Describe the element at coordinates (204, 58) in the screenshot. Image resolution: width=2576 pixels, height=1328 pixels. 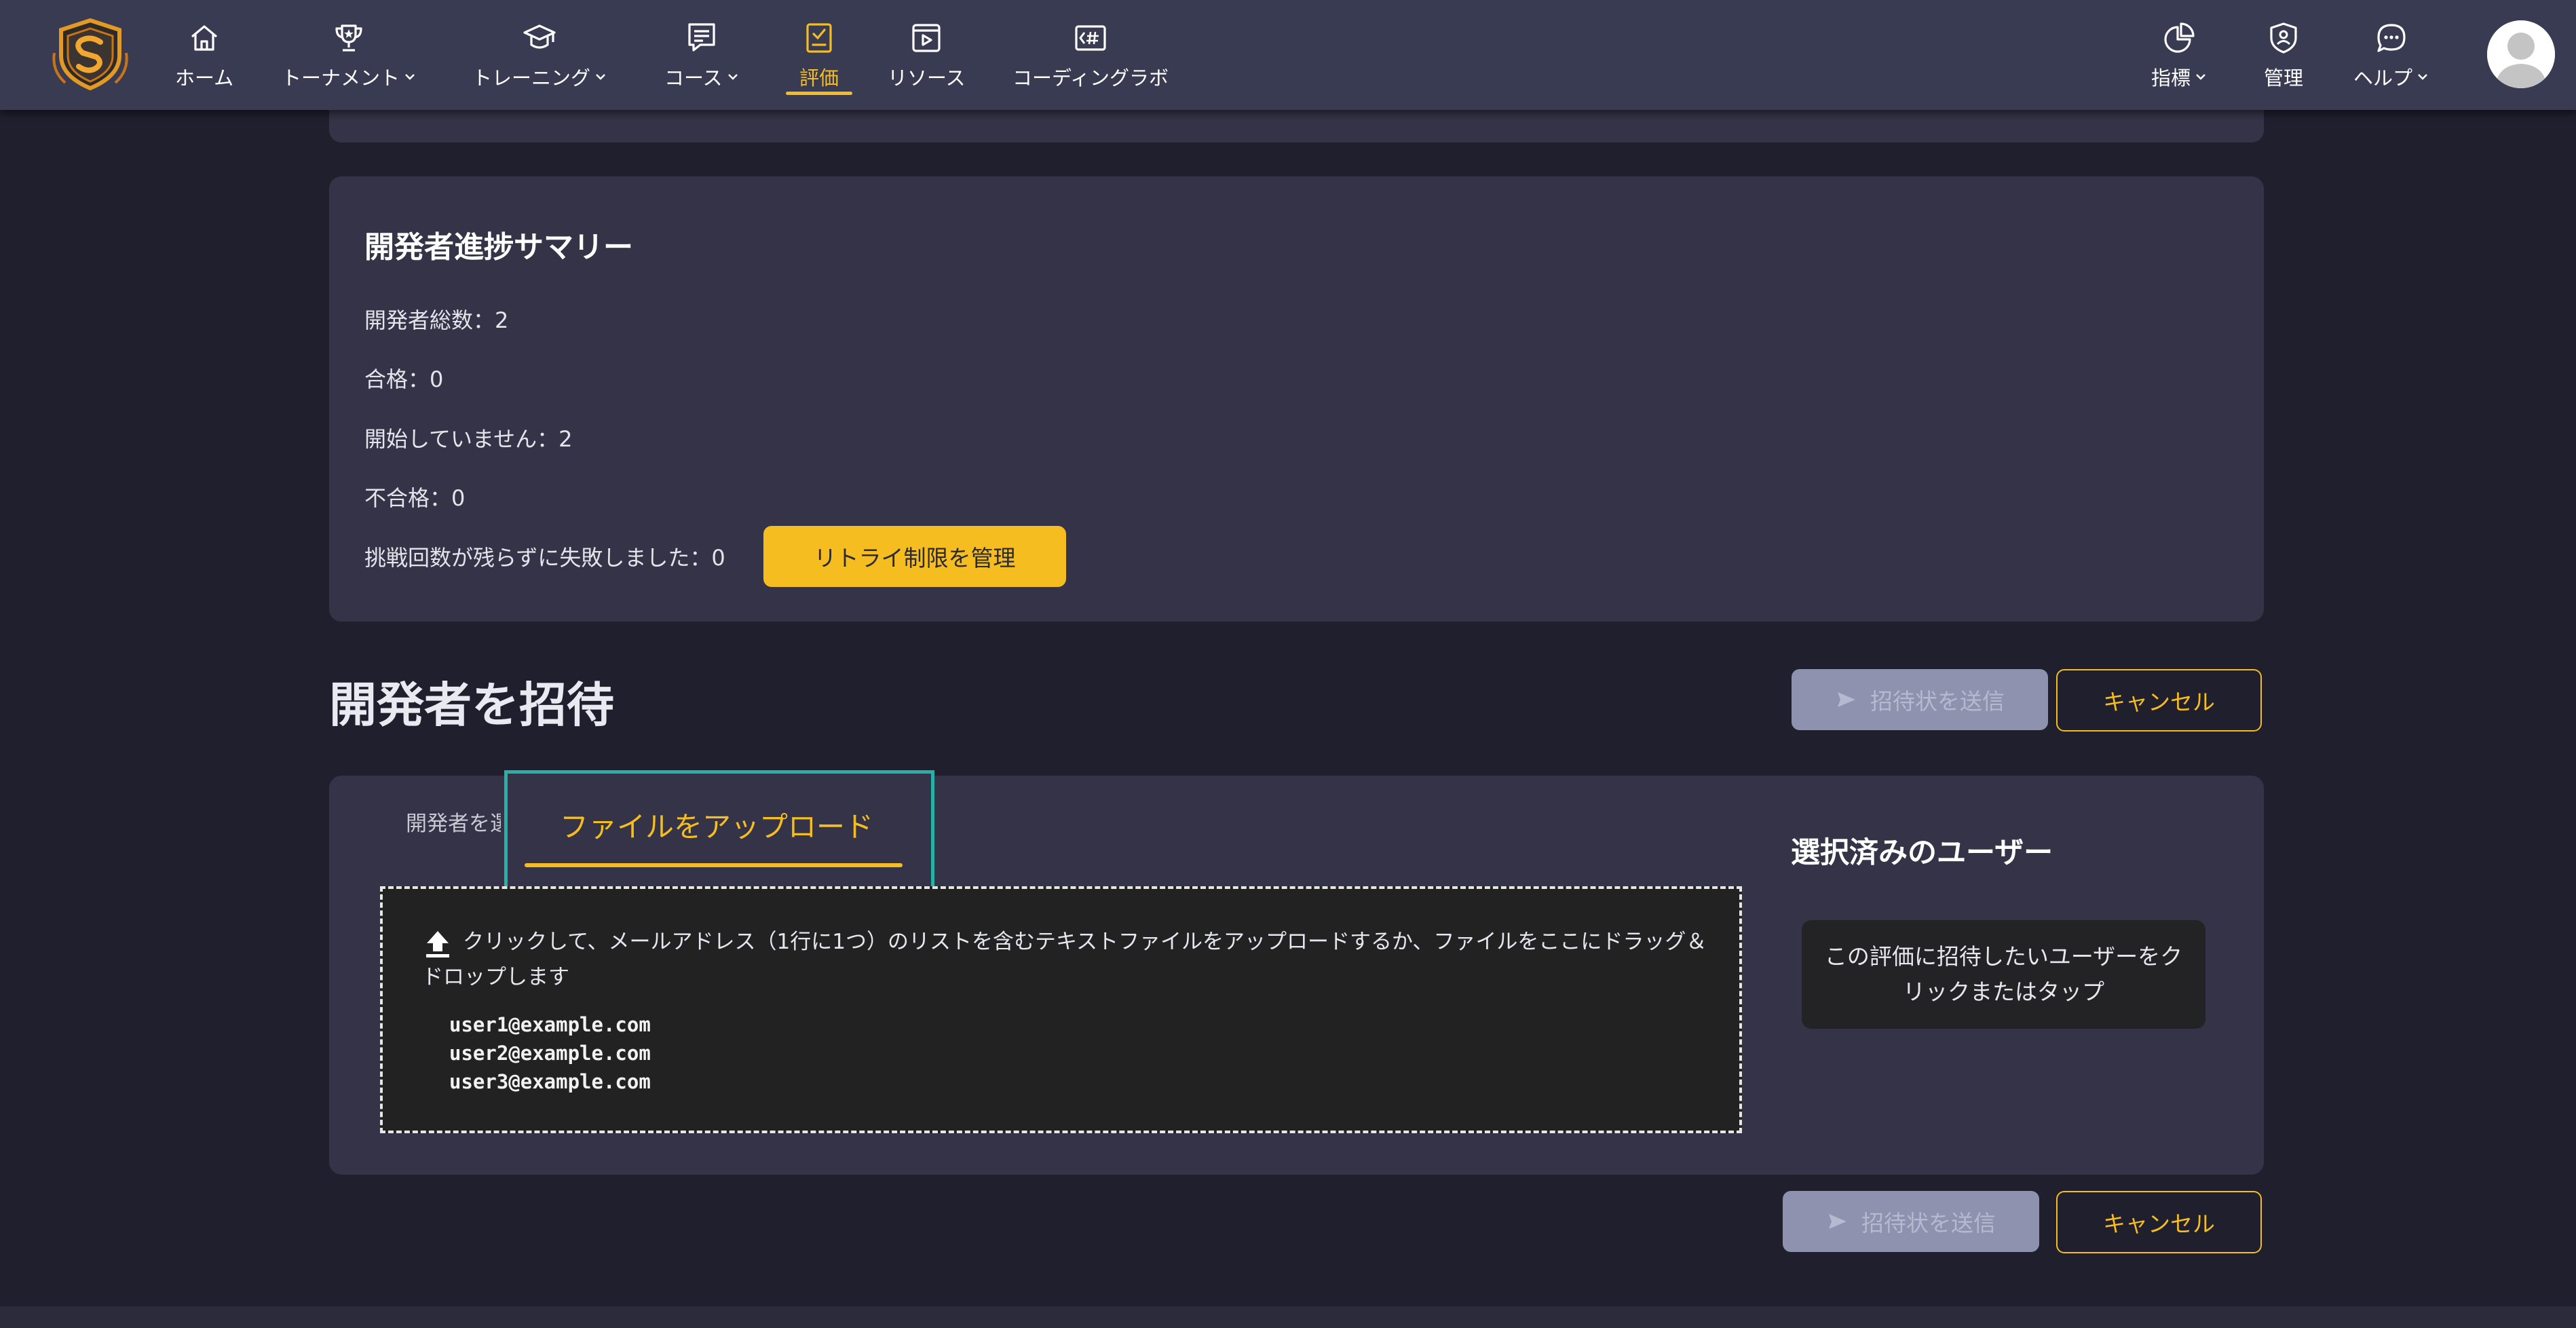
I see `nav-home: ホーム` at that location.